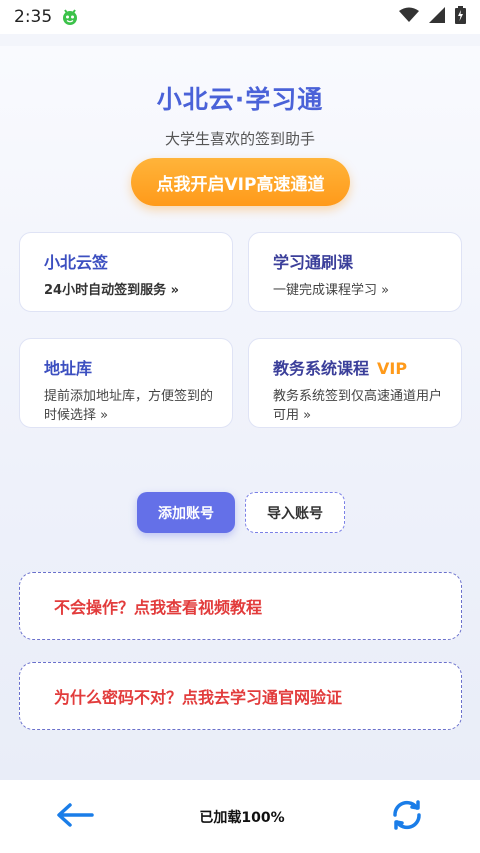 This screenshot has height=853, width=480. Describe the element at coordinates (321, 368) in the screenshot. I see `card-title-text: 教务系统课程` at that location.